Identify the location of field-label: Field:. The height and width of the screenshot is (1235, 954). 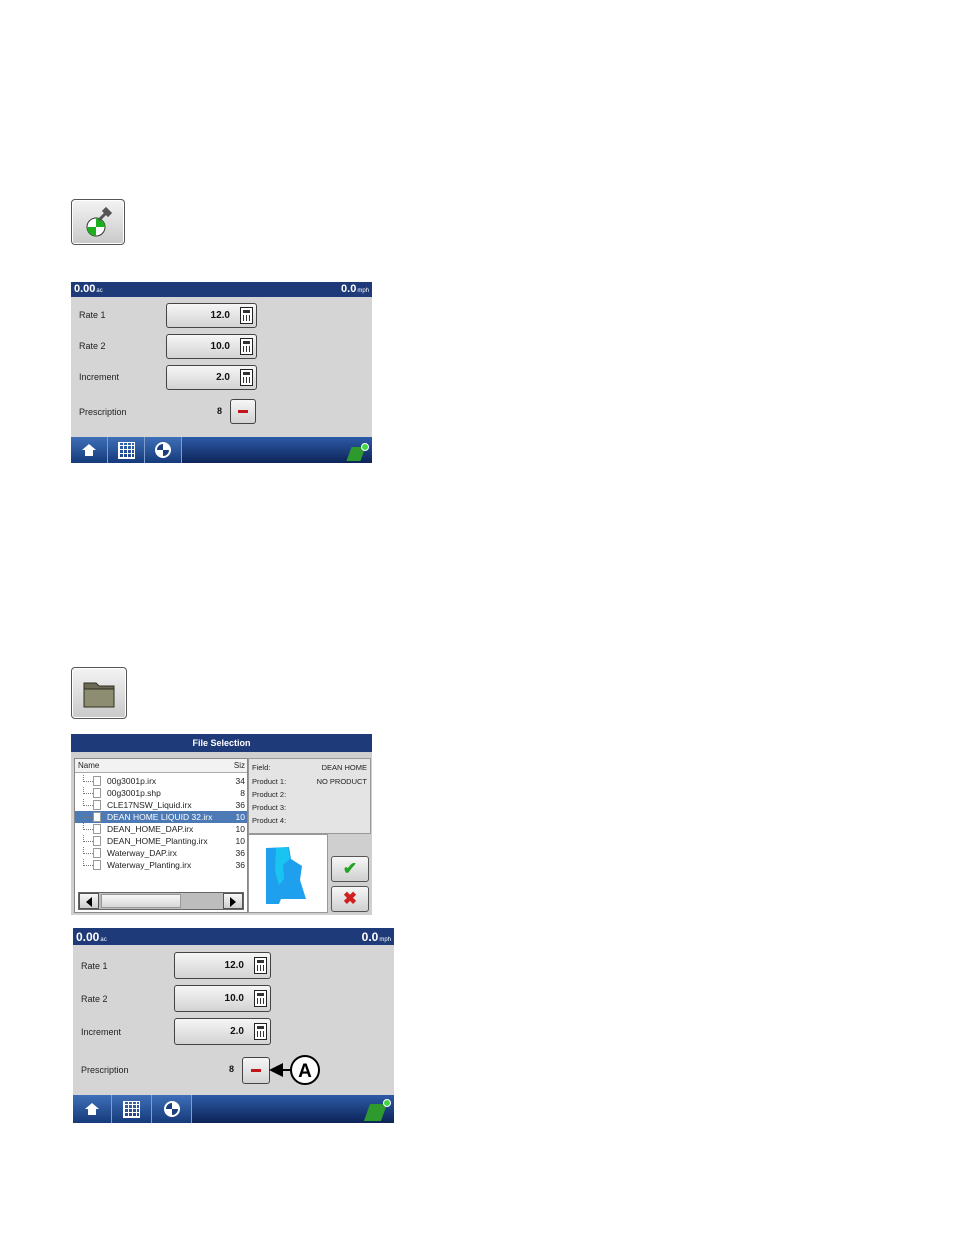
(261, 767).